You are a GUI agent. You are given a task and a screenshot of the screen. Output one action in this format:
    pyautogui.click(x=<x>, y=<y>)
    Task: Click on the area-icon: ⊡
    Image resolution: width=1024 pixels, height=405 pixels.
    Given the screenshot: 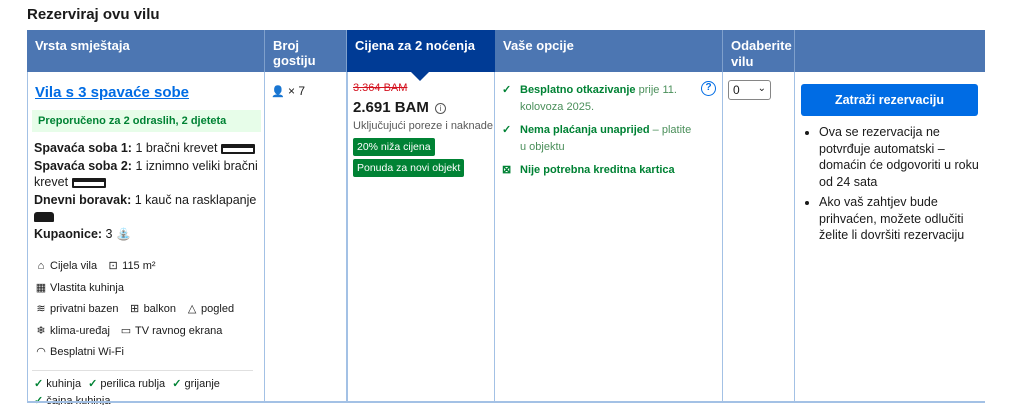 What is the action you would take?
    pyautogui.click(x=113, y=266)
    